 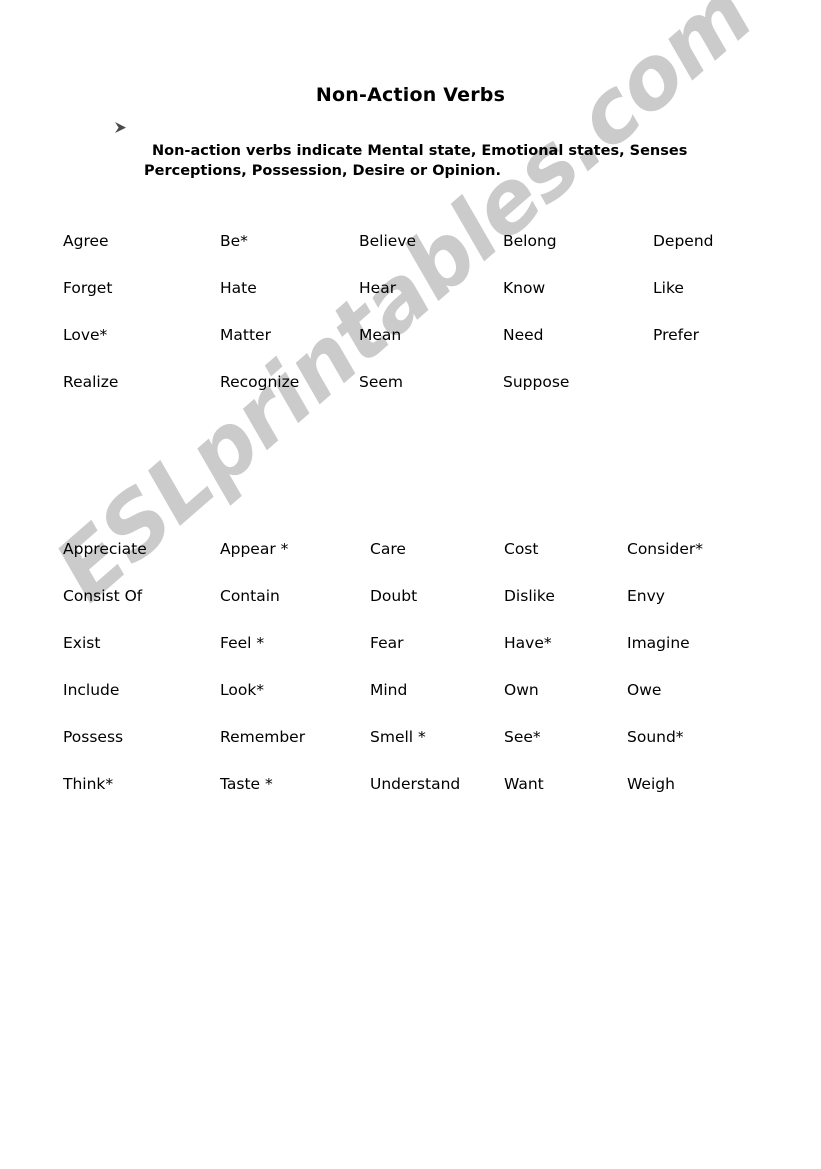 I want to click on verb-item: Feel *, so click(x=242, y=643).